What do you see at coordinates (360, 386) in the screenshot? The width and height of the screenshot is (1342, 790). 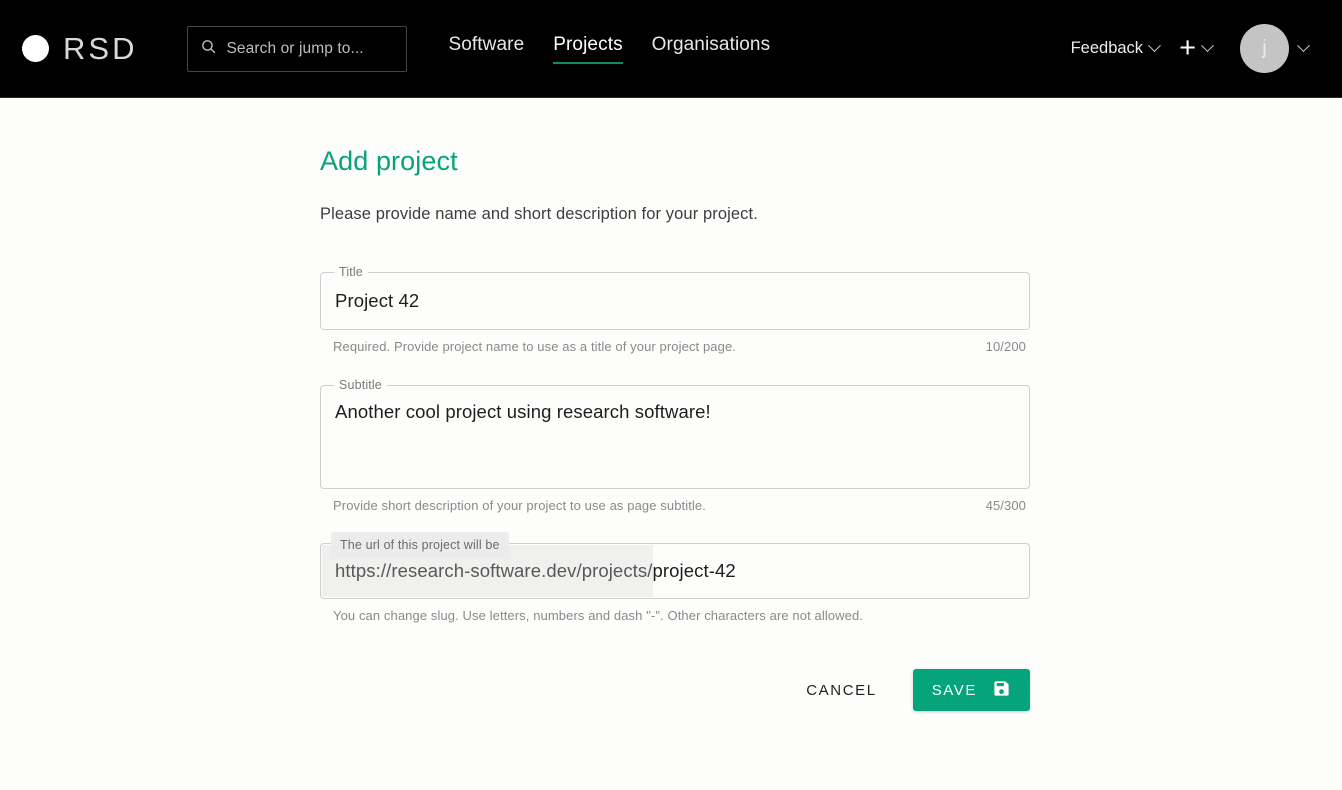 I see `subtitle-label: Subtitle` at bounding box center [360, 386].